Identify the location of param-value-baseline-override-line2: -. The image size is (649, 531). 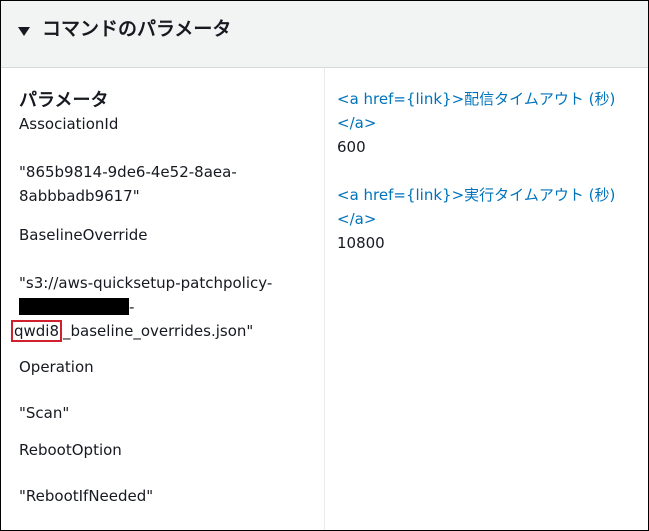
(164, 307).